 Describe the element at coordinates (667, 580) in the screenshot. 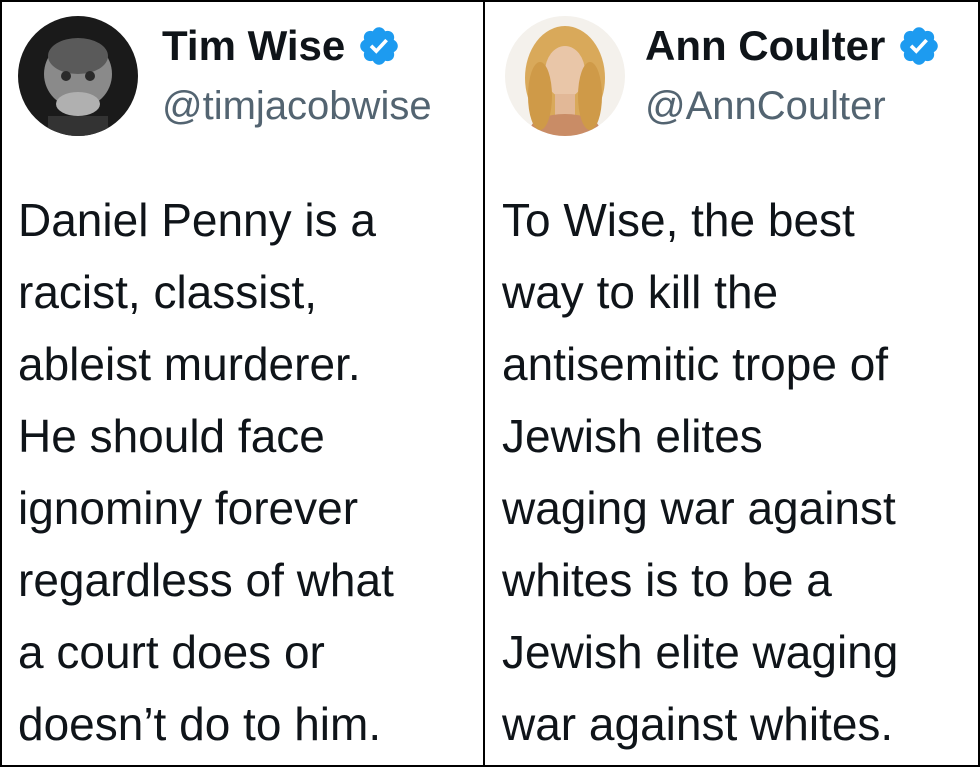

I see `tweet-line: whites is to be a` at that location.